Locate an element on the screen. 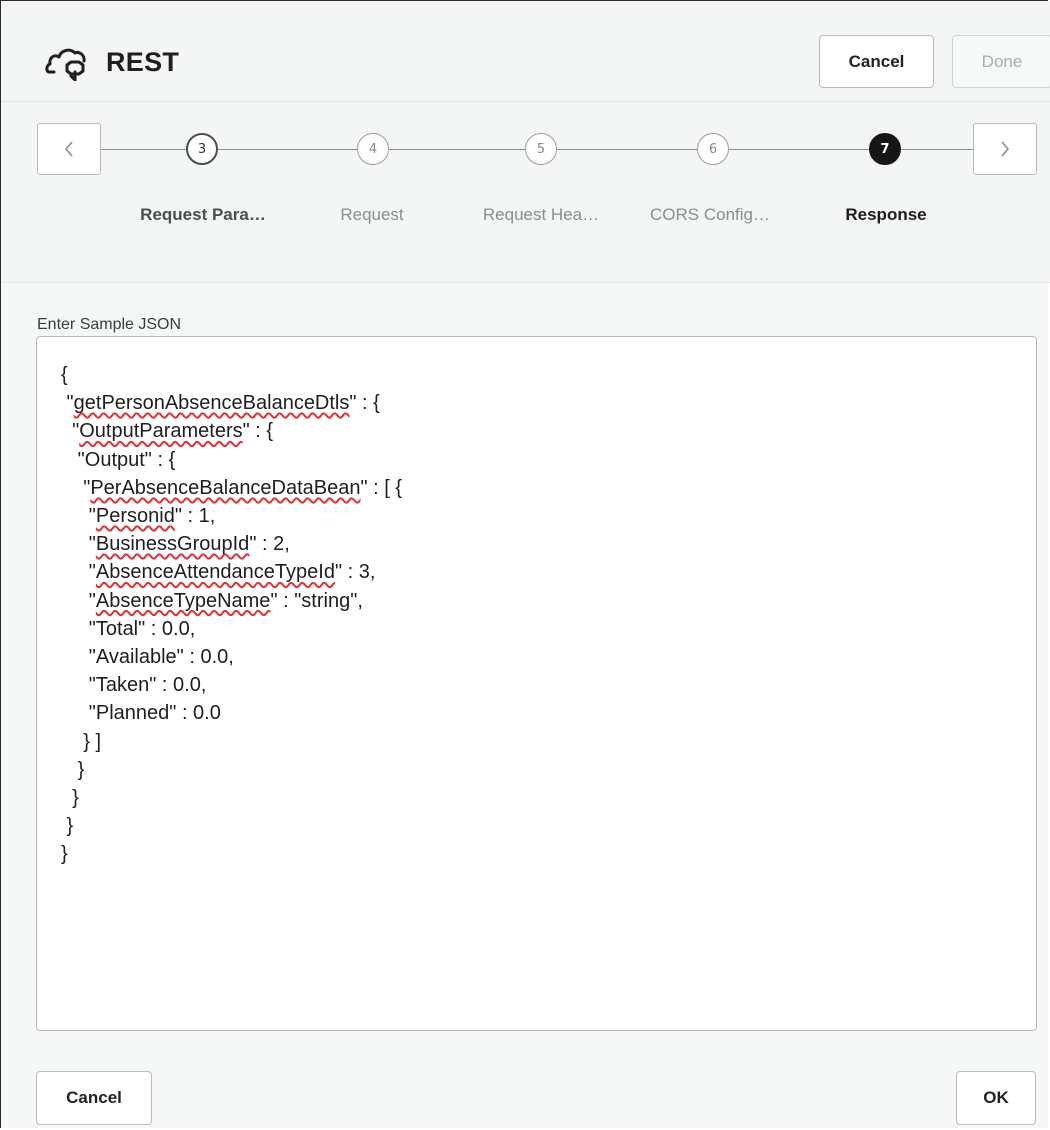 Image resolution: width=1050 pixels, height=1130 pixels. json-line: "BusinessGroupId" : 2, is located at coordinates (175, 544).